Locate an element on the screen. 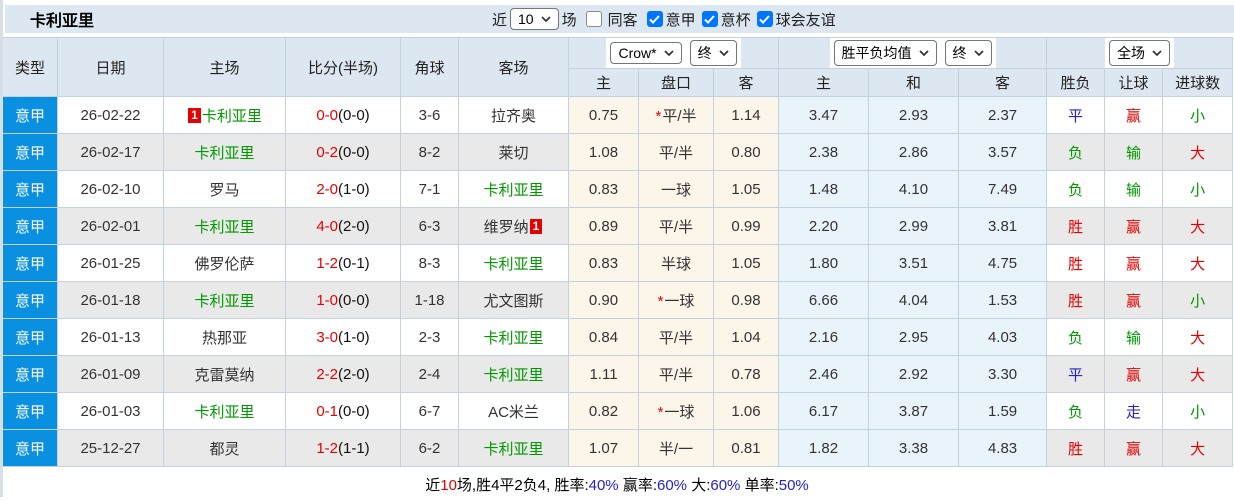  odds-company-select: Crow* is located at coordinates (646, 53).